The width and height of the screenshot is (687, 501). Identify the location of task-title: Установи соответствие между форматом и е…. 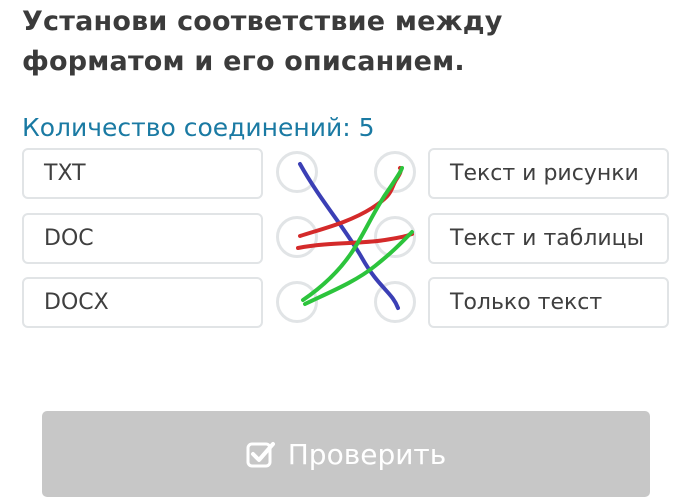
(262, 41).